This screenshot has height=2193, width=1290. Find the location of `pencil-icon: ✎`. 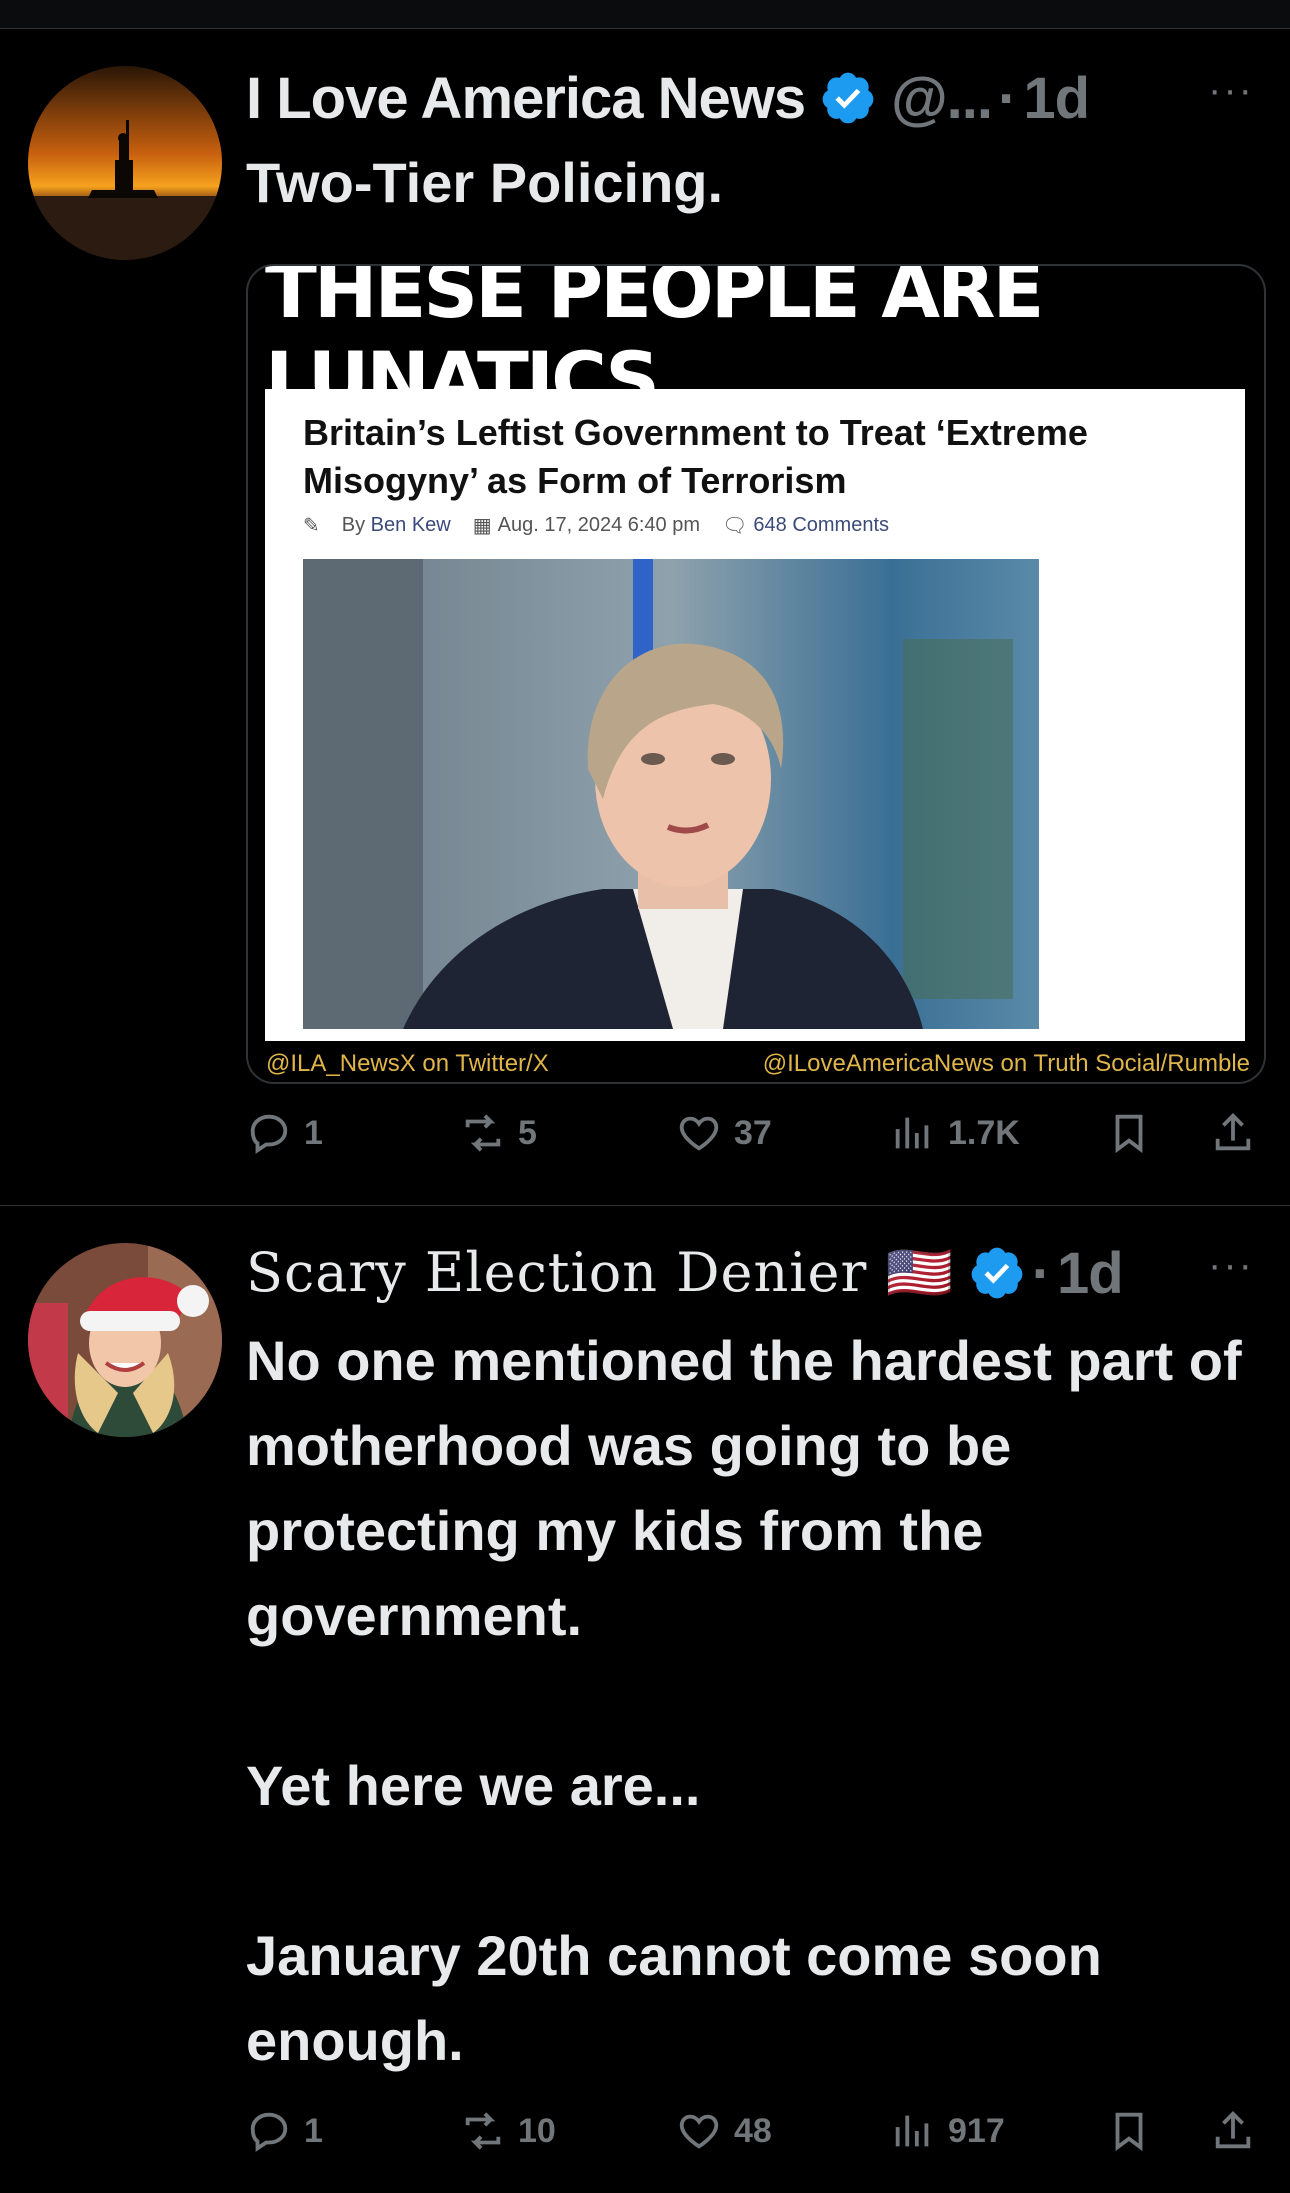

pencil-icon: ✎ is located at coordinates (311, 526).